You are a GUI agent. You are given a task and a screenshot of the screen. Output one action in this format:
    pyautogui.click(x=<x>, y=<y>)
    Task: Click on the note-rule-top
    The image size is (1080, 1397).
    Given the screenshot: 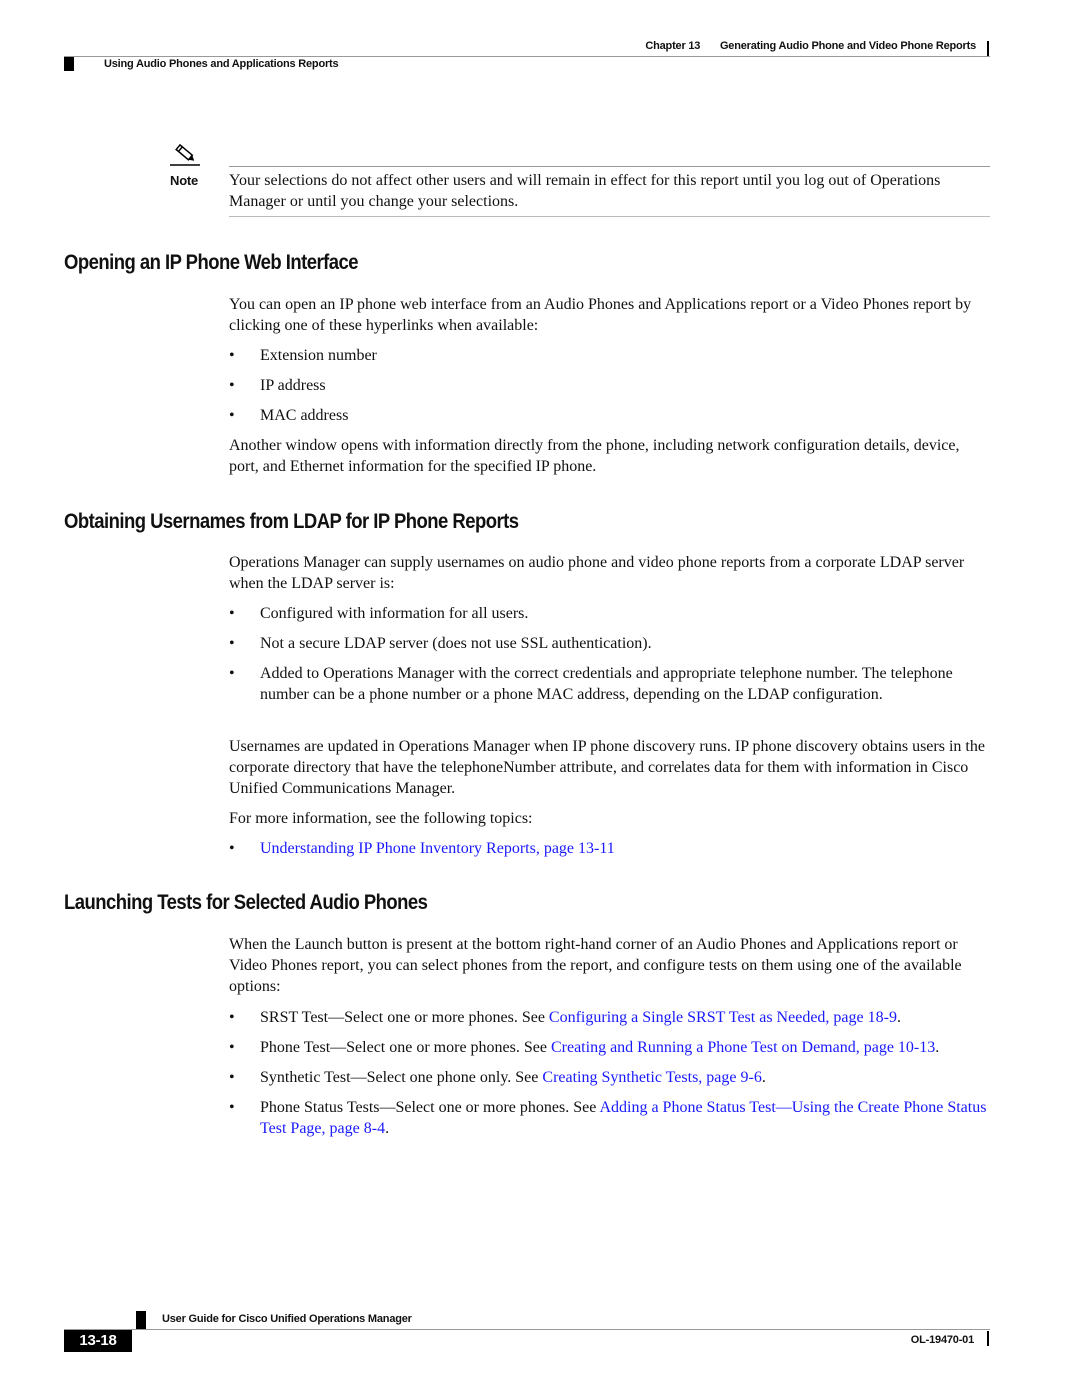 What is the action you would take?
    pyautogui.click(x=609, y=166)
    